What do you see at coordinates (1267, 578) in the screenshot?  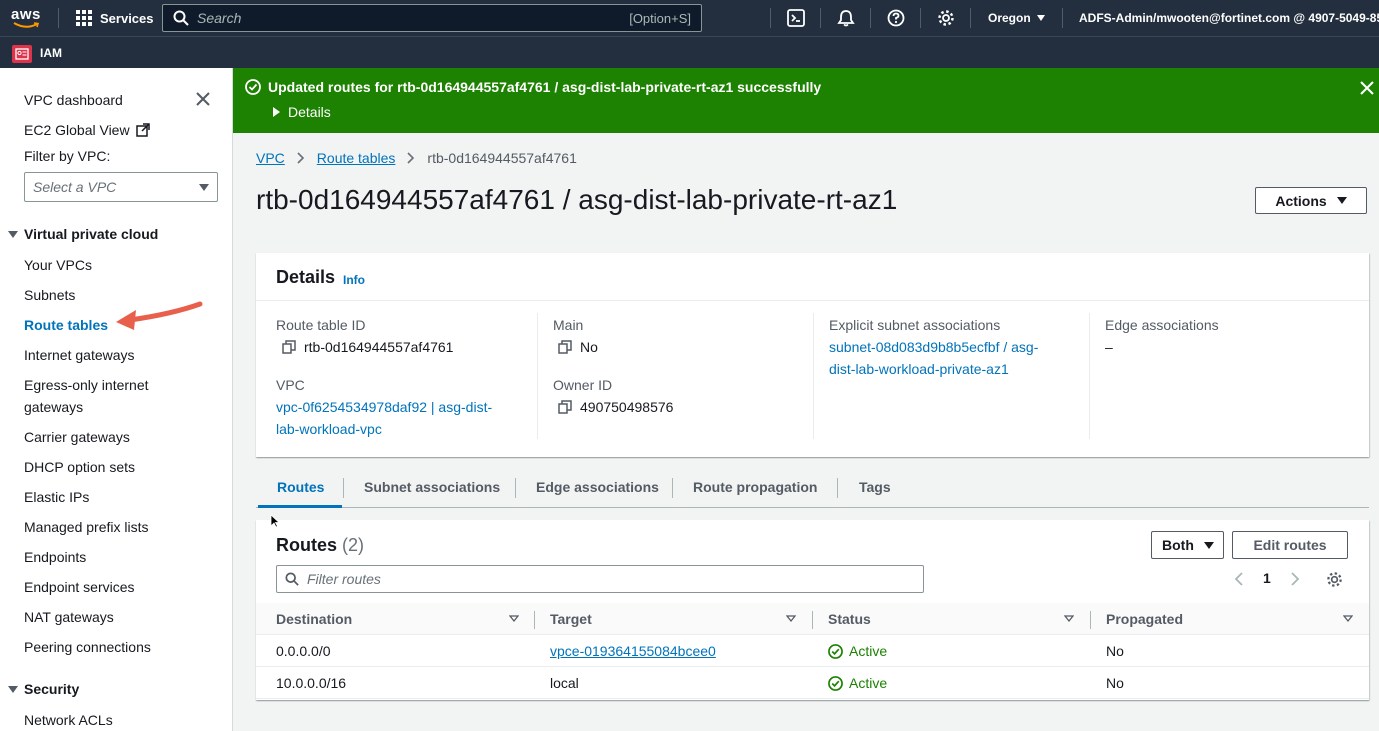 I see `pagination-current-page: 1` at bounding box center [1267, 578].